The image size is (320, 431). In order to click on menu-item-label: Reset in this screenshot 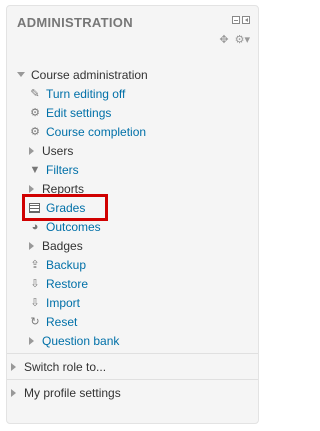, I will do `click(62, 321)`.